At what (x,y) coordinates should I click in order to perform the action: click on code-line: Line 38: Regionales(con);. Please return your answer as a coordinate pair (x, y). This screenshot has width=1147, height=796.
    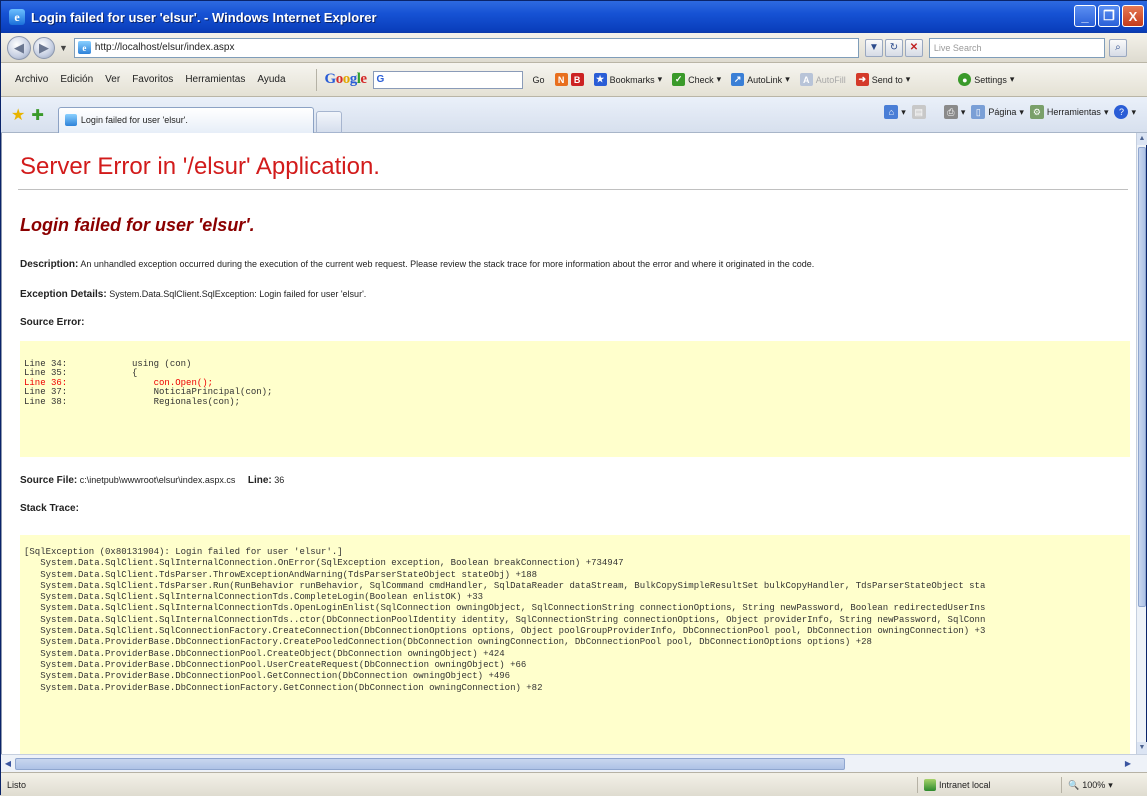
    Looking at the image, I should click on (132, 401).